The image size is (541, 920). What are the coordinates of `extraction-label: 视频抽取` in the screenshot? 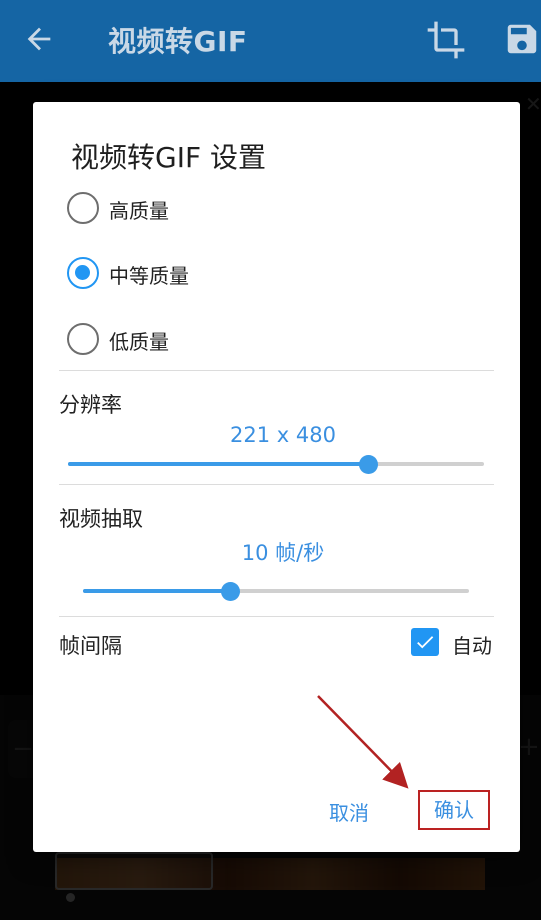 It's located at (101, 519).